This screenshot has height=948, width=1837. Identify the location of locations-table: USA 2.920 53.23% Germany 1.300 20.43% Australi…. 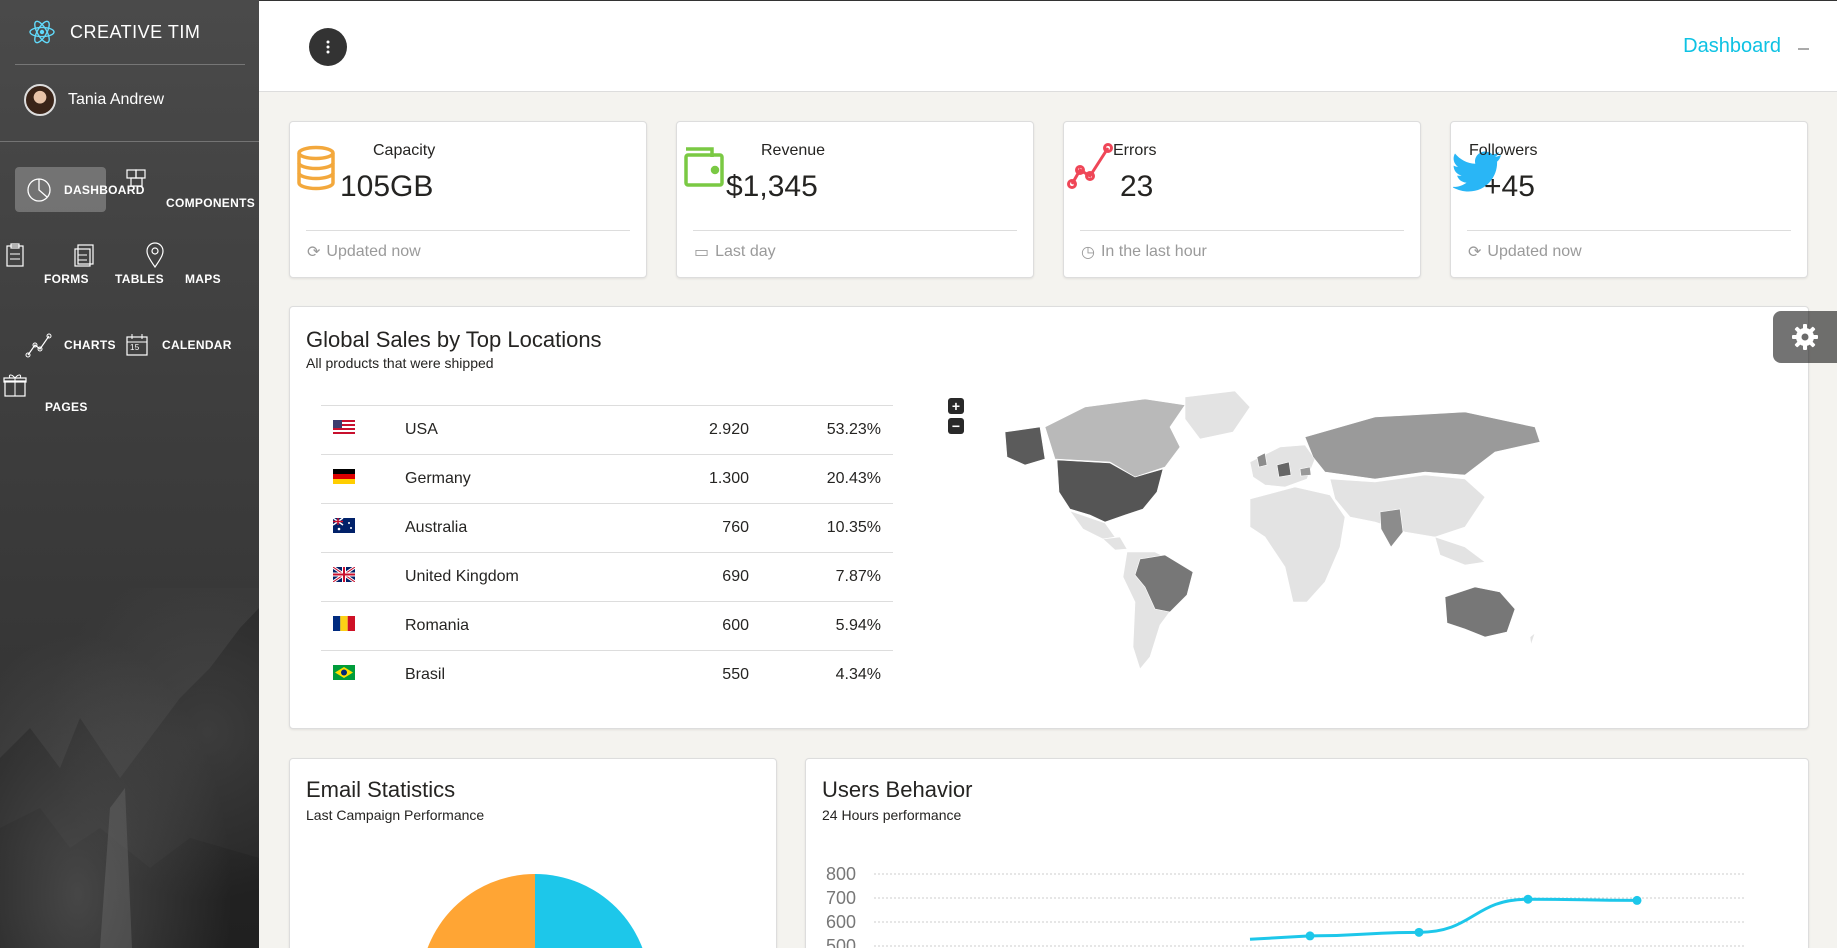
(607, 552).